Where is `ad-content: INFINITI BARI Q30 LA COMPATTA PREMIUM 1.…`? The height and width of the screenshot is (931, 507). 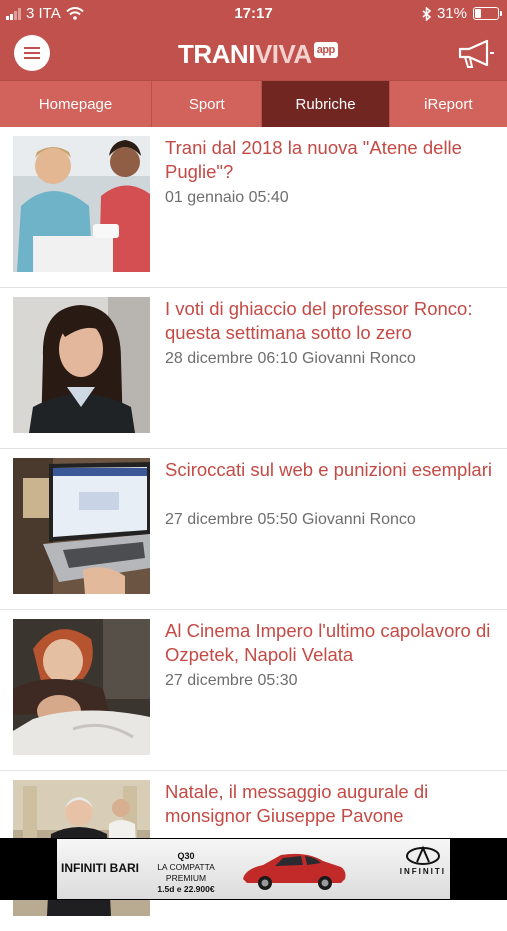 ad-content: INFINITI BARI Q30 LA COMPATTA PREMIUM 1.… is located at coordinates (253, 869).